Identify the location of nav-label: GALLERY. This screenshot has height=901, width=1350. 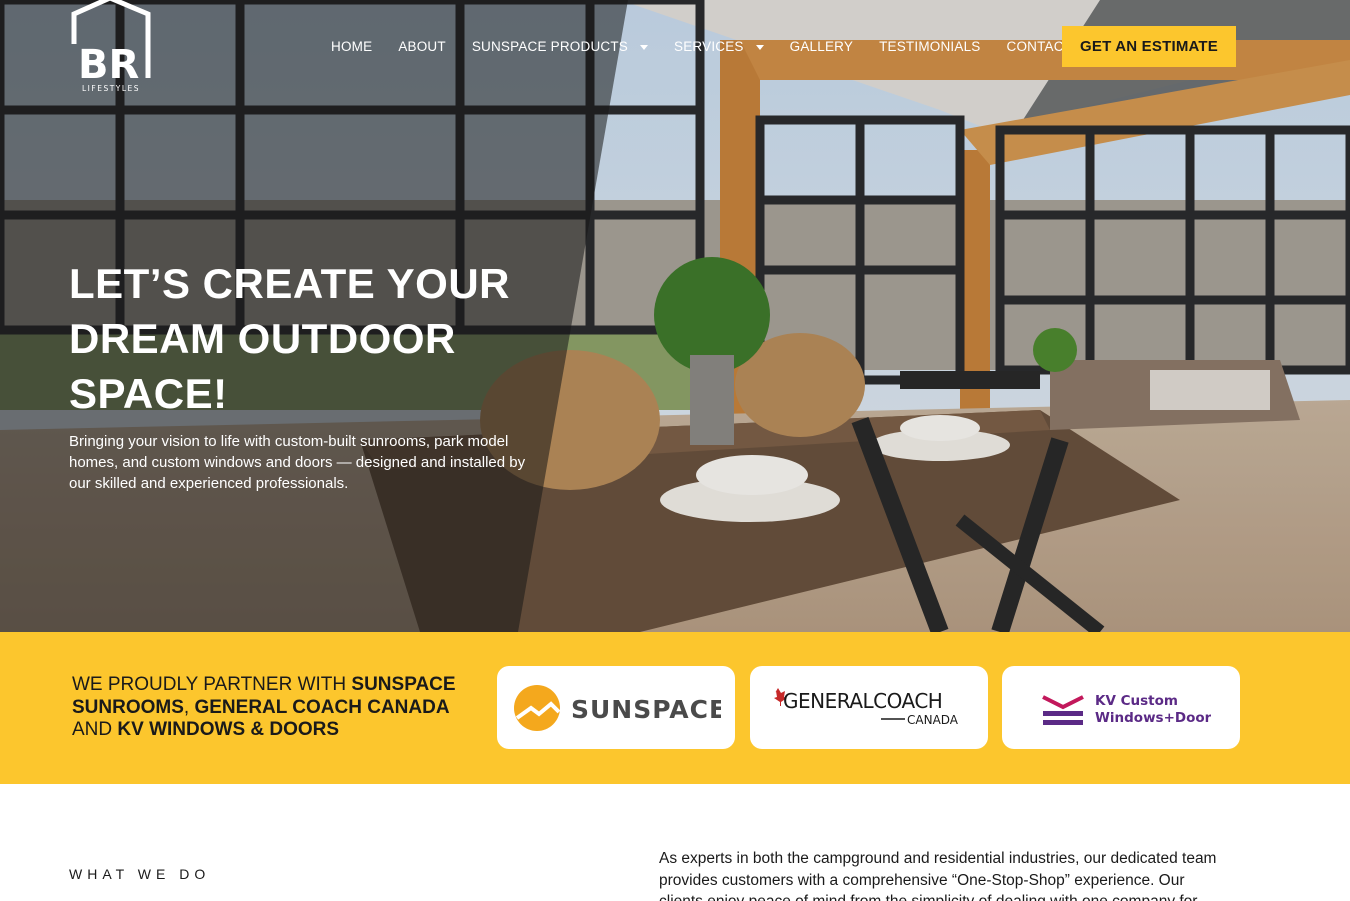
(821, 46).